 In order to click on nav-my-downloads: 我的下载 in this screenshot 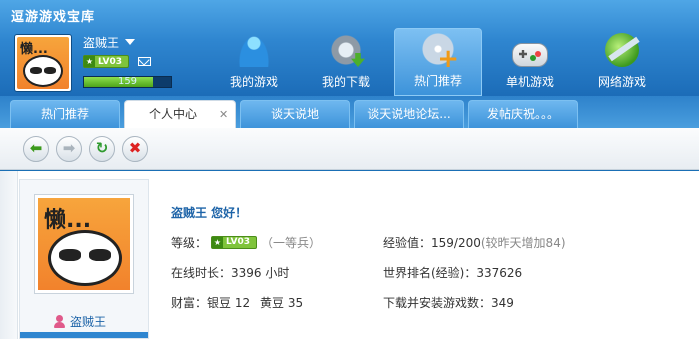, I will do `click(346, 62)`.